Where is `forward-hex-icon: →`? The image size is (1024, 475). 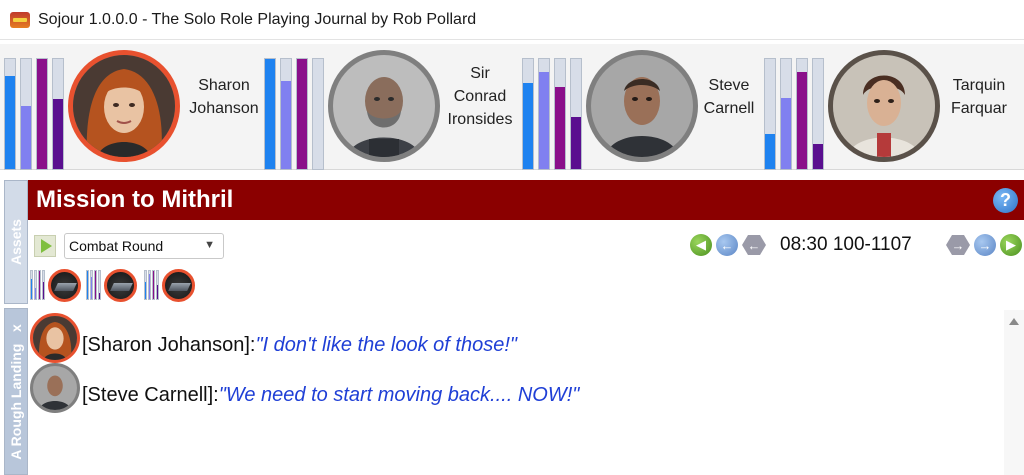 forward-hex-icon: → is located at coordinates (958, 245).